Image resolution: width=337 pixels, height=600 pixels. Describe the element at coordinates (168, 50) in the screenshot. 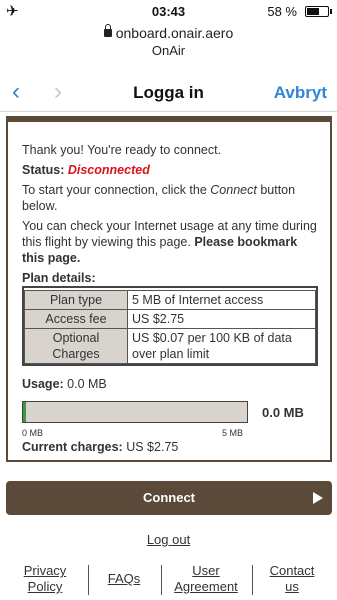

I see `site-name: OnAir` at that location.